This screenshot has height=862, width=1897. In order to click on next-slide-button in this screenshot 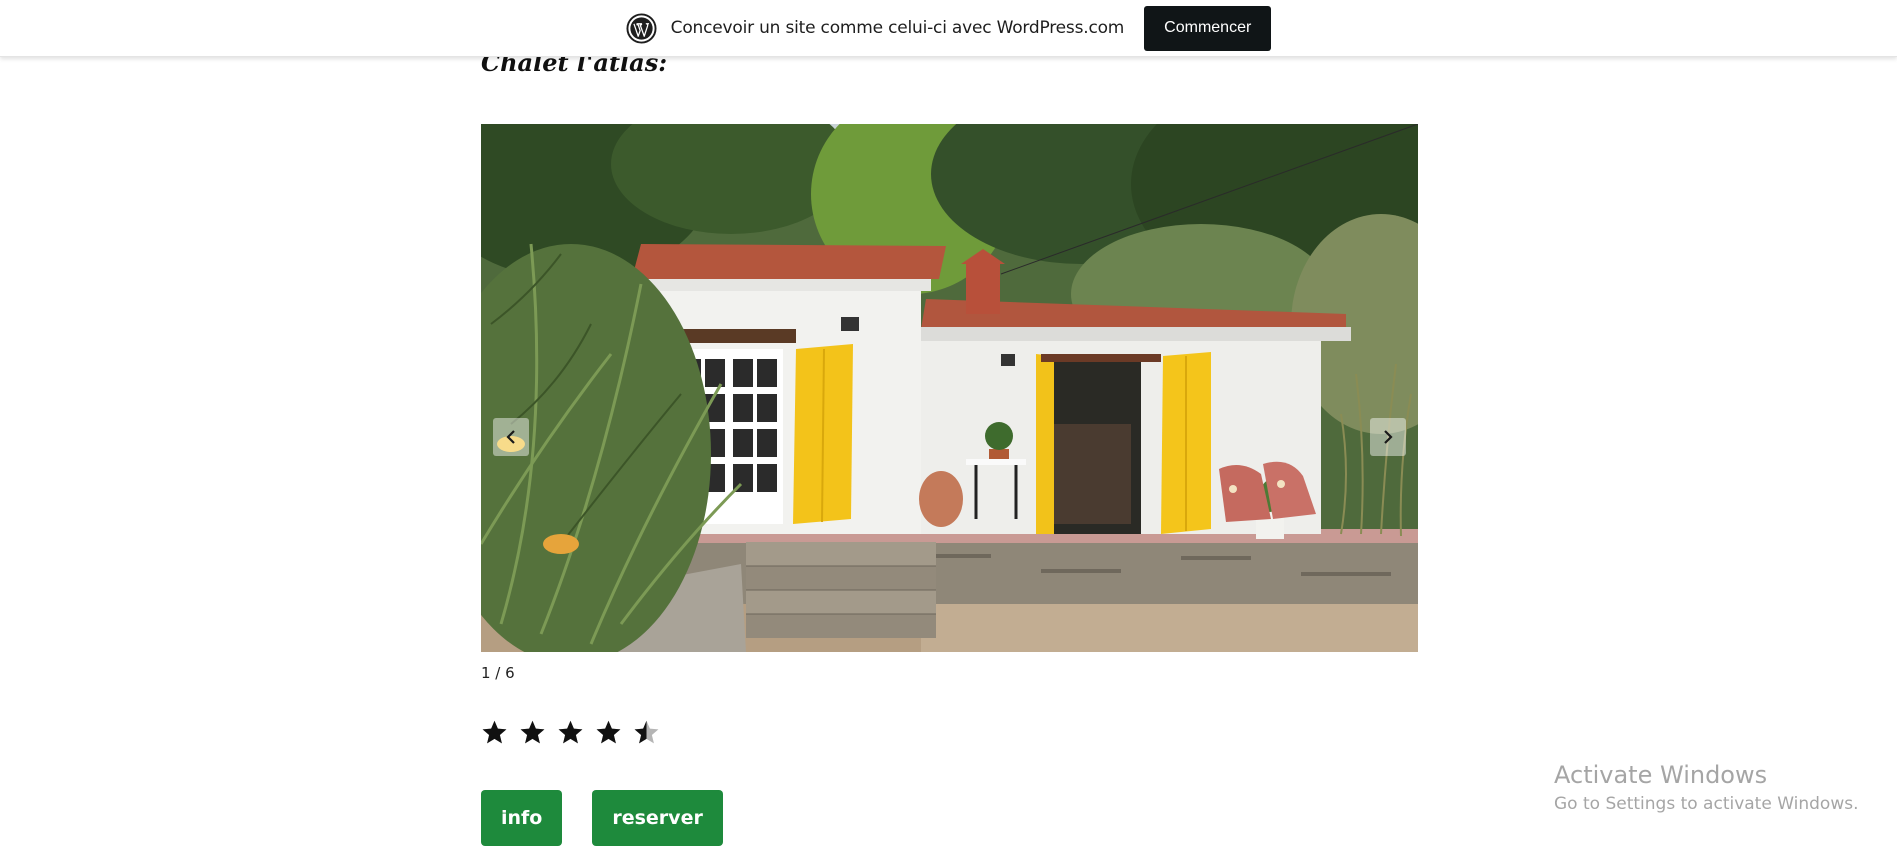, I will do `click(1388, 437)`.